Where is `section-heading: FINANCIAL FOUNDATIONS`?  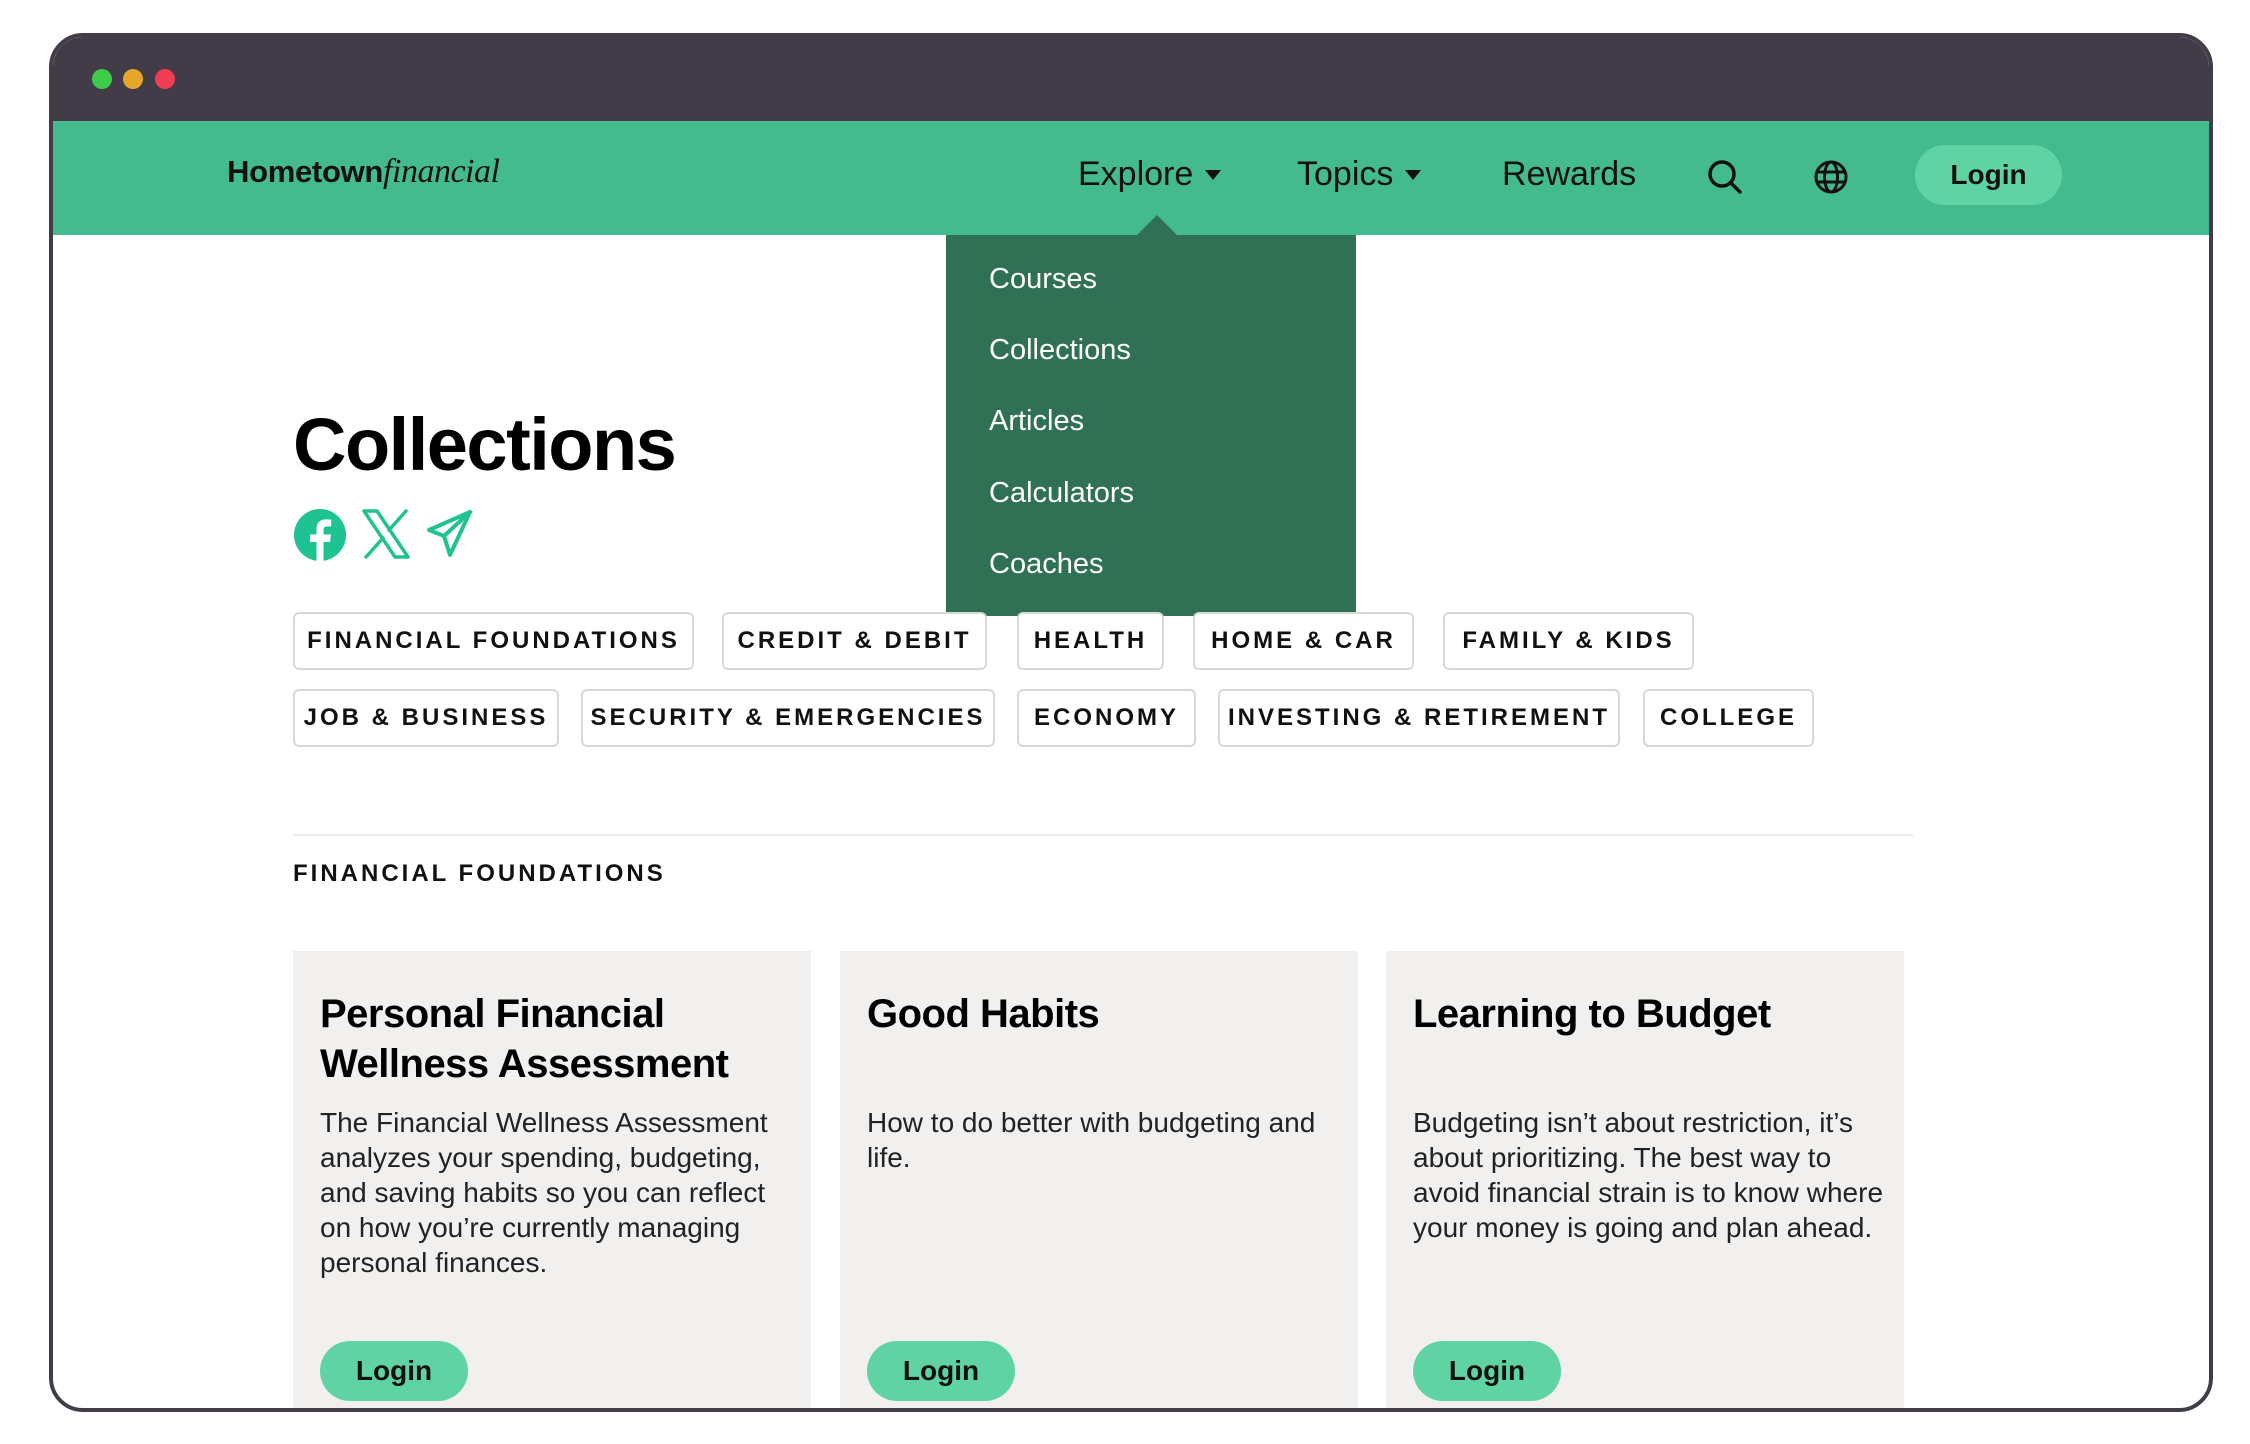 section-heading: FINANCIAL FOUNDATIONS is located at coordinates (479, 873).